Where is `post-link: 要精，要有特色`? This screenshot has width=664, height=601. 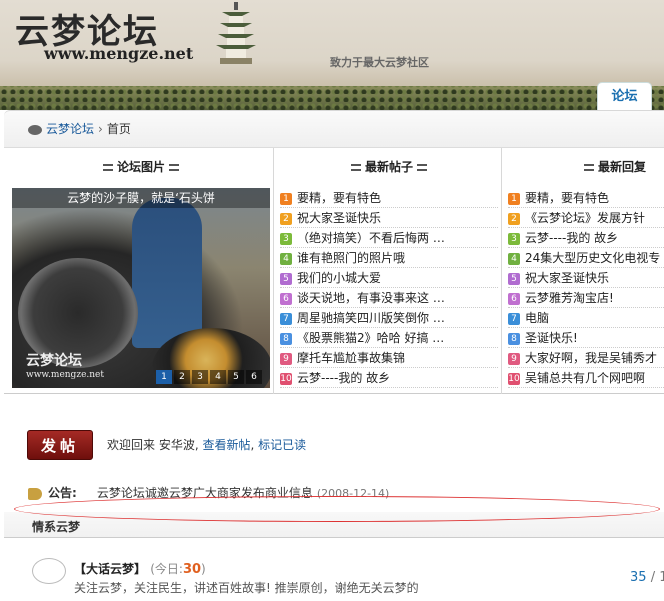 post-link: 要精，要有特色 is located at coordinates (339, 198).